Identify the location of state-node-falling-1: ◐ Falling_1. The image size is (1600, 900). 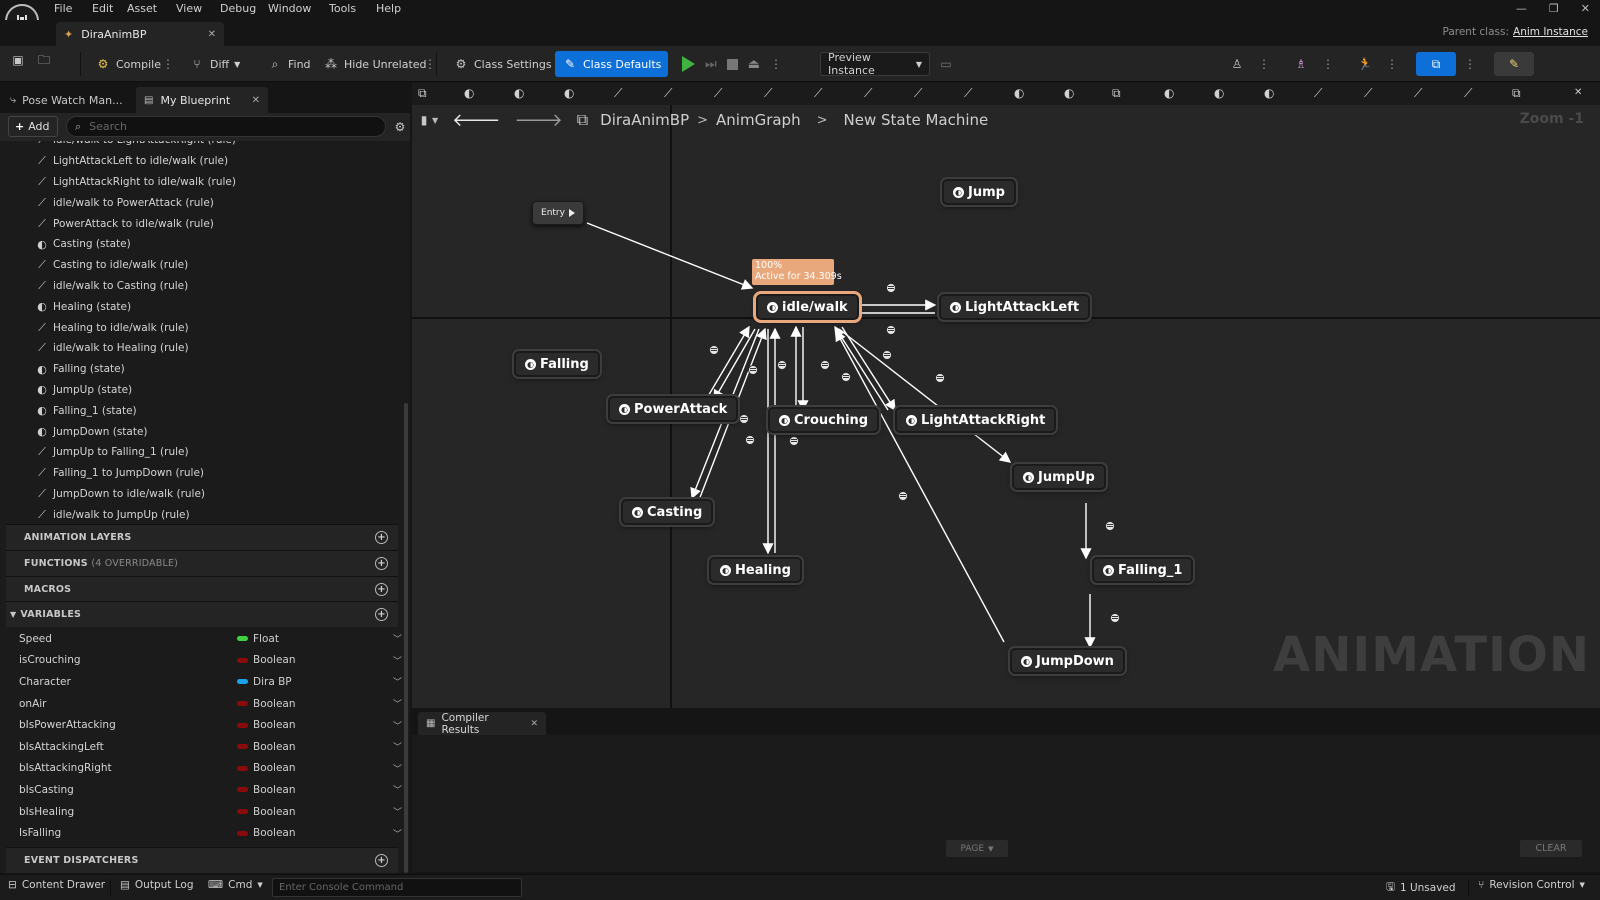
(1143, 570).